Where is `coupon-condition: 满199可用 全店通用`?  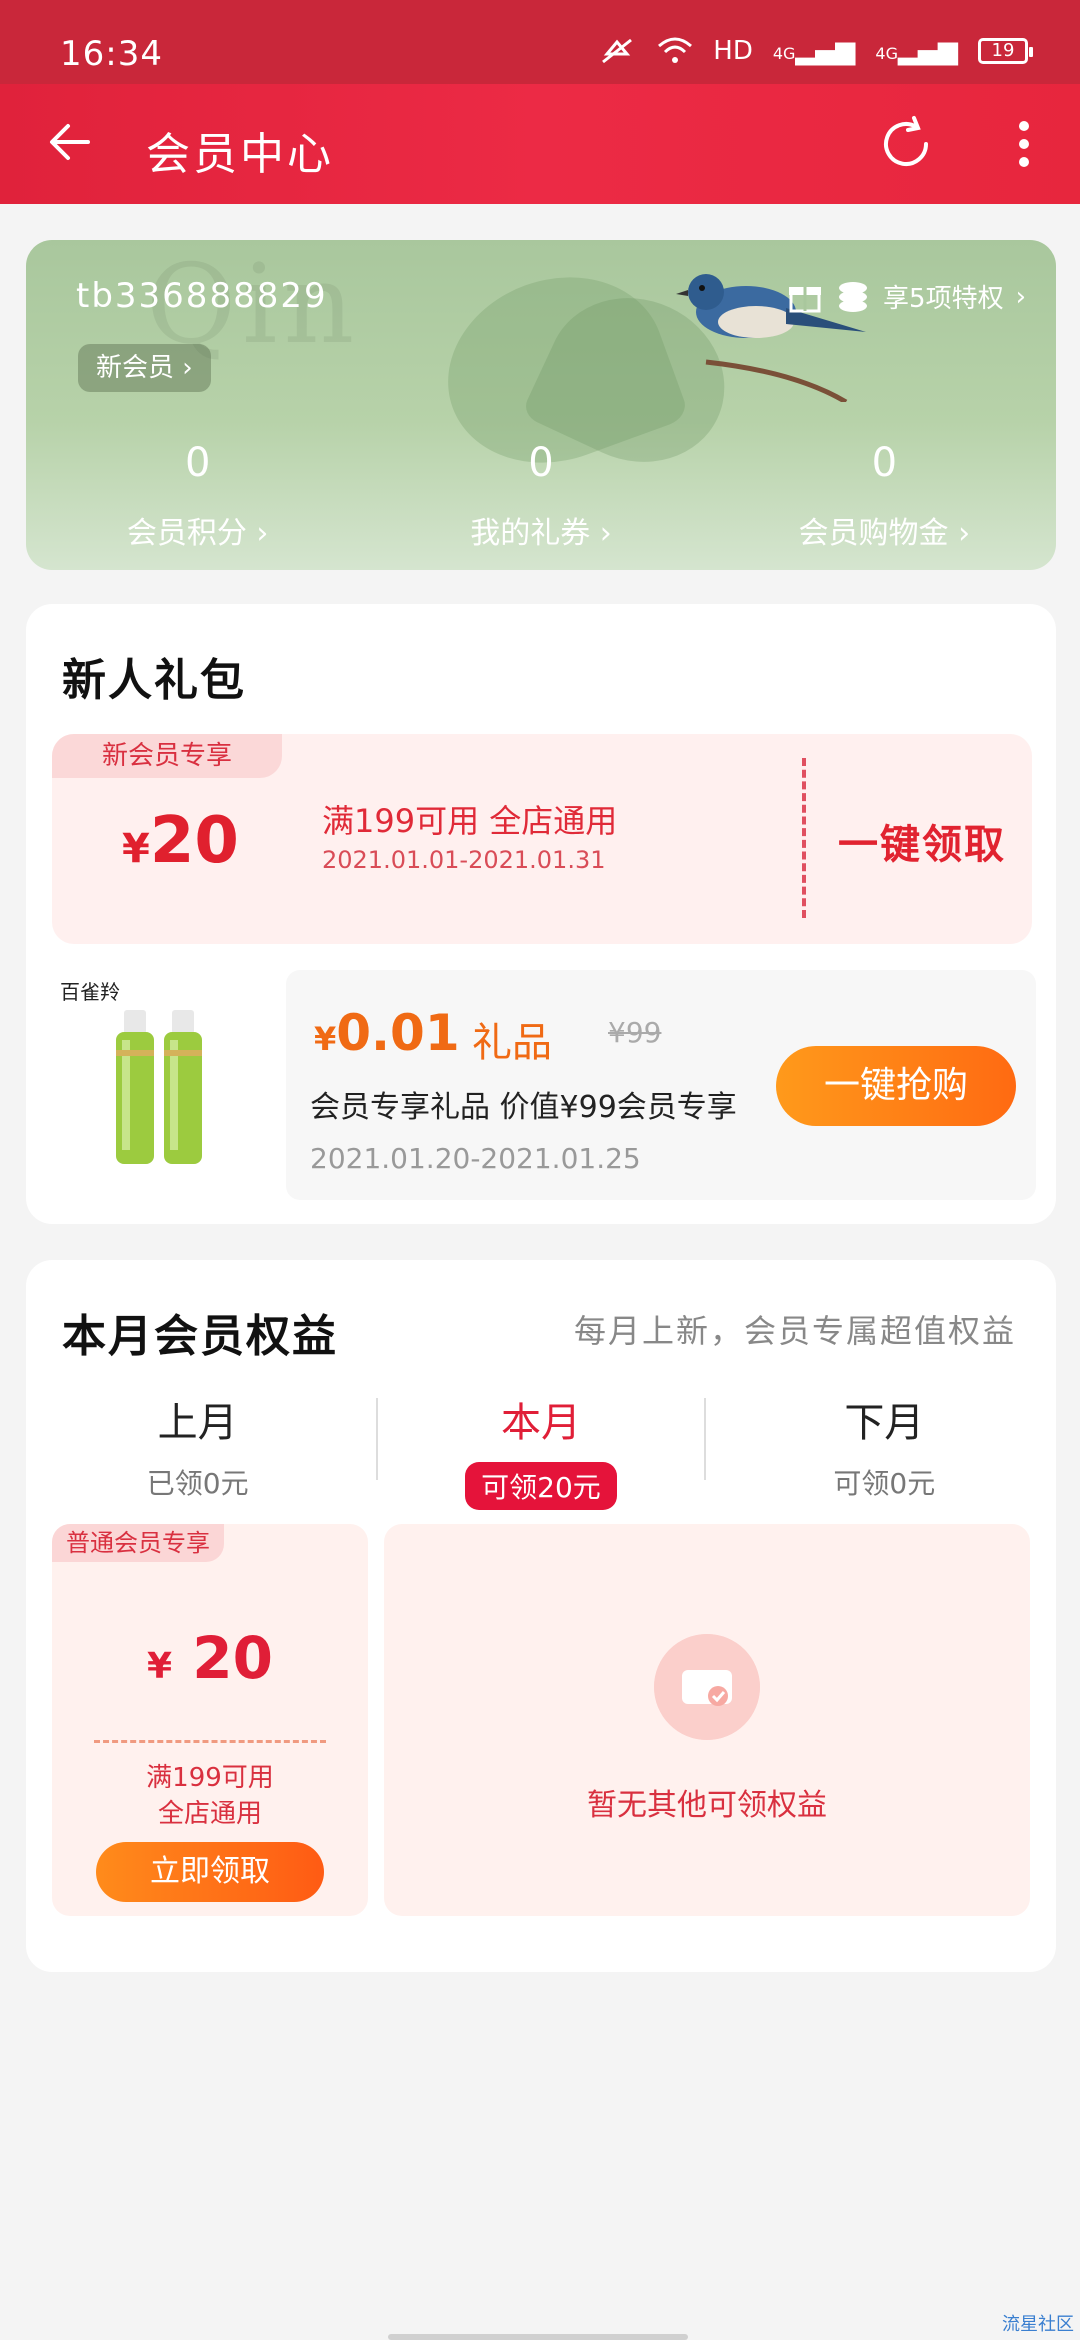
coupon-condition: 满199可用 全店通用 is located at coordinates (470, 821).